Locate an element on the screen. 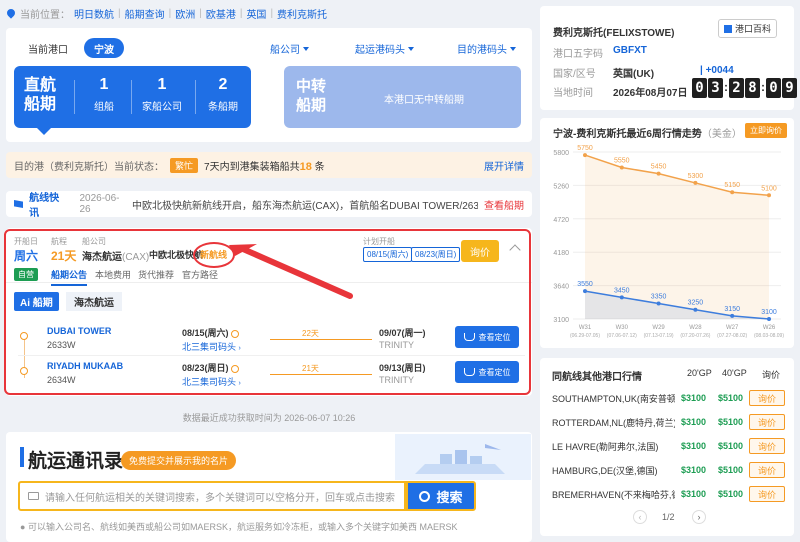  quote-now-button: 立即询价 is located at coordinates (766, 130).